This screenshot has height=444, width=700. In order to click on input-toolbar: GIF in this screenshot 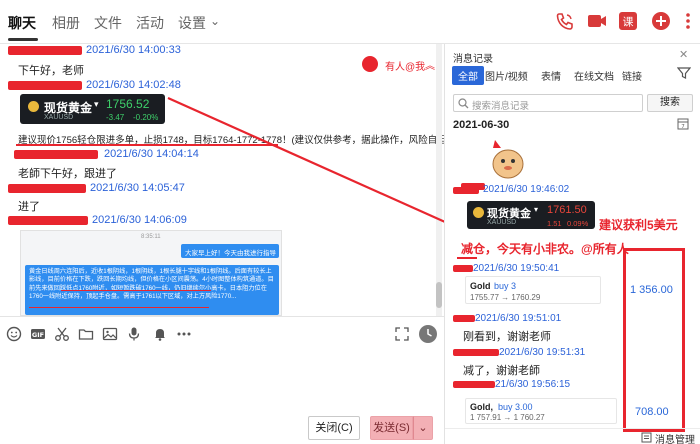, I will do `click(222, 333)`.